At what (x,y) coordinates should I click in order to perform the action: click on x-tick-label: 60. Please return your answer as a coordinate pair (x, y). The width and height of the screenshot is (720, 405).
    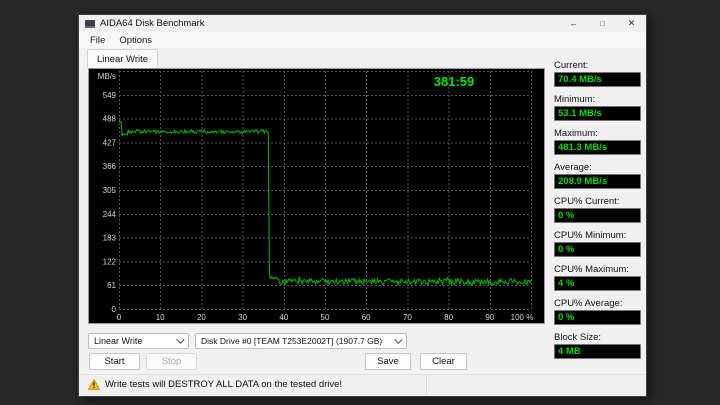
    Looking at the image, I should click on (366, 317).